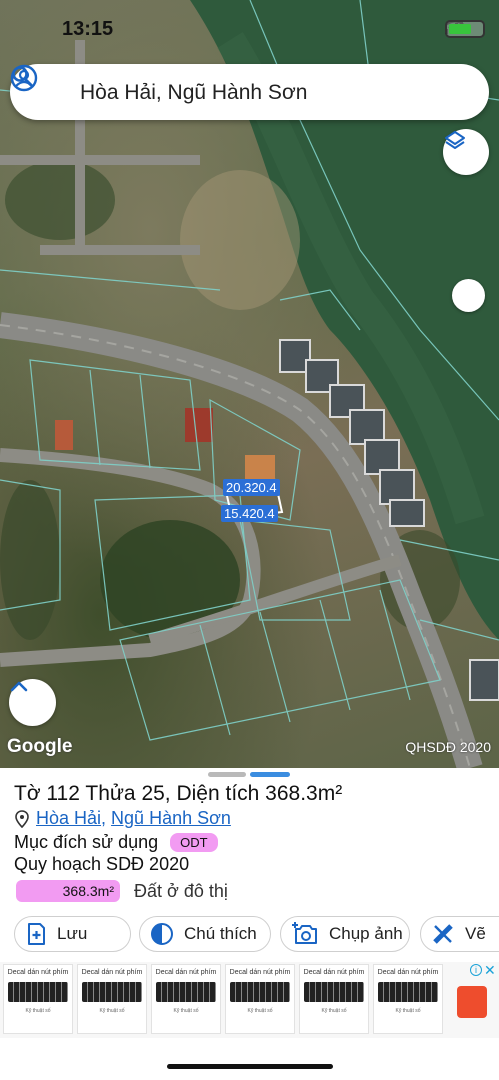  What do you see at coordinates (88, 29) in the screenshot?
I see `status-time: 13:15` at bounding box center [88, 29].